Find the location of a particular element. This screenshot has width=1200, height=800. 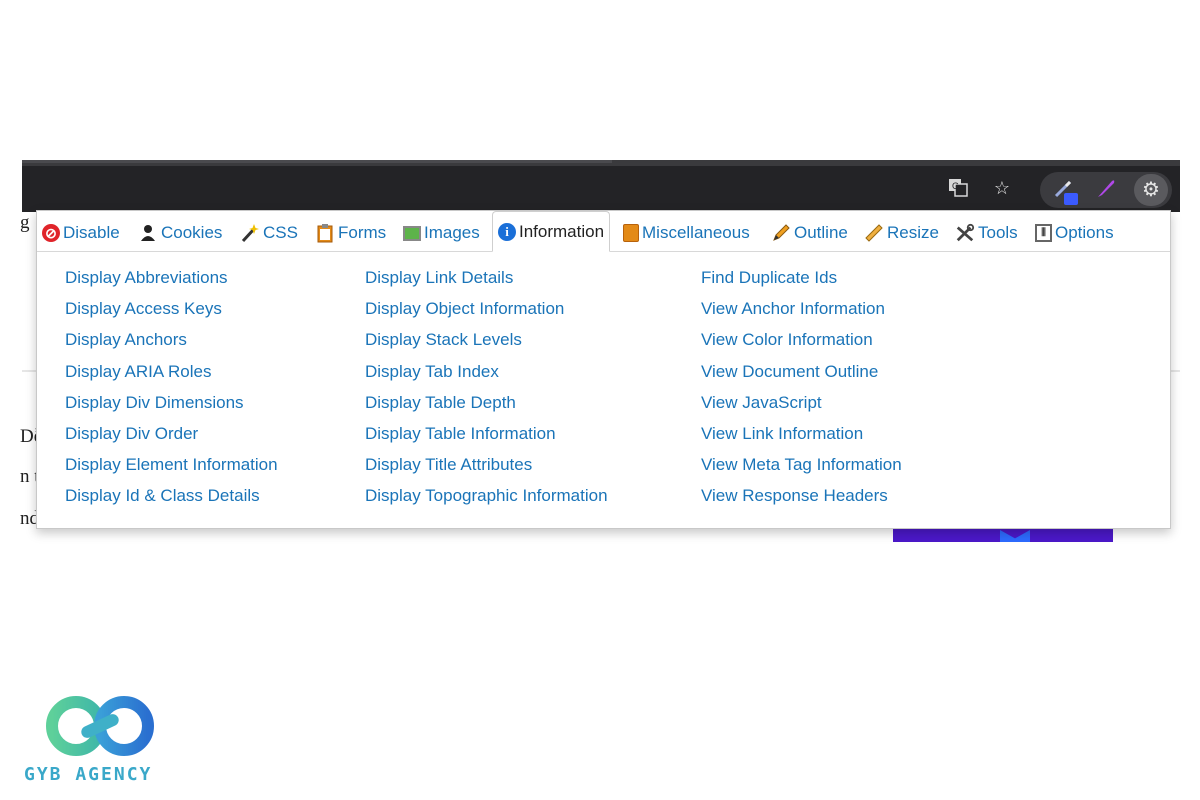

tab-label: Outline is located at coordinates (821, 232).